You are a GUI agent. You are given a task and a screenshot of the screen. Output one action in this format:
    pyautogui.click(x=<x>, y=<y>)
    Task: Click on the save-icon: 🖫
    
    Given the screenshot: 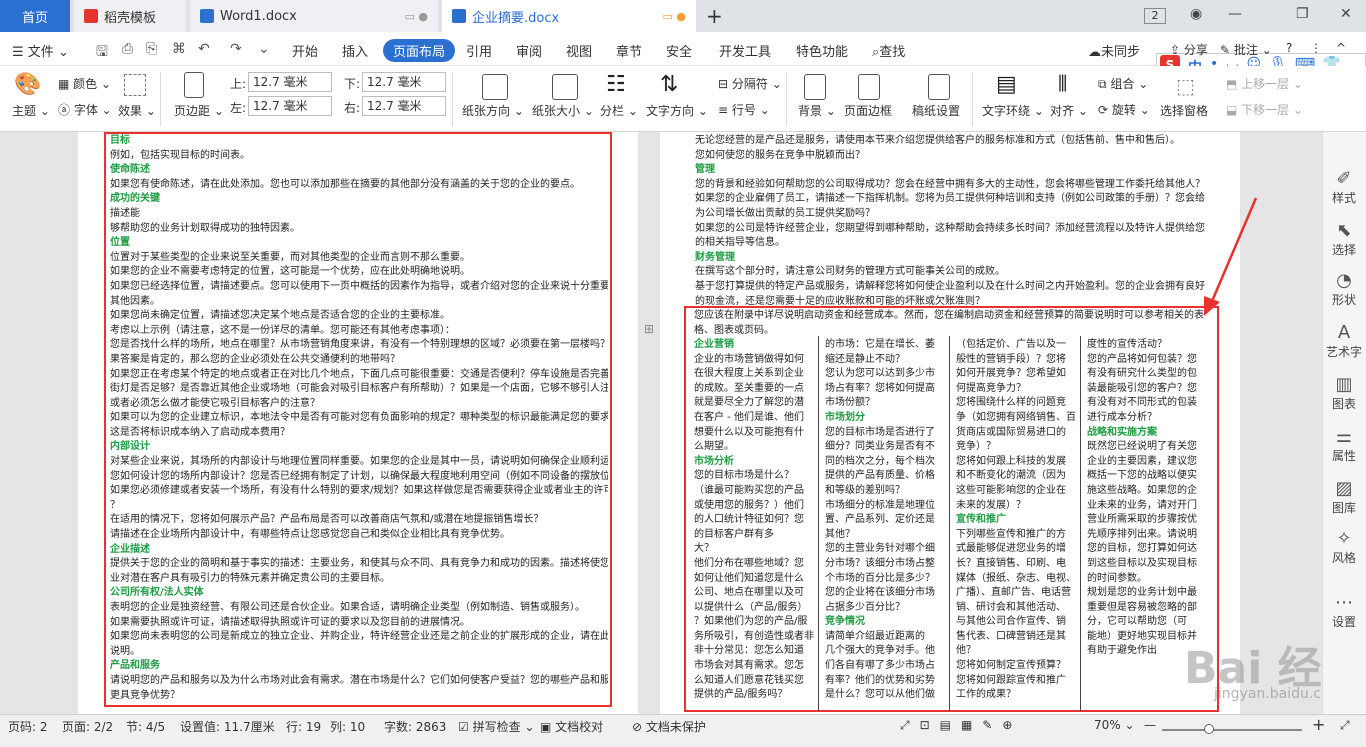 What is the action you would take?
    pyautogui.click(x=102, y=53)
    